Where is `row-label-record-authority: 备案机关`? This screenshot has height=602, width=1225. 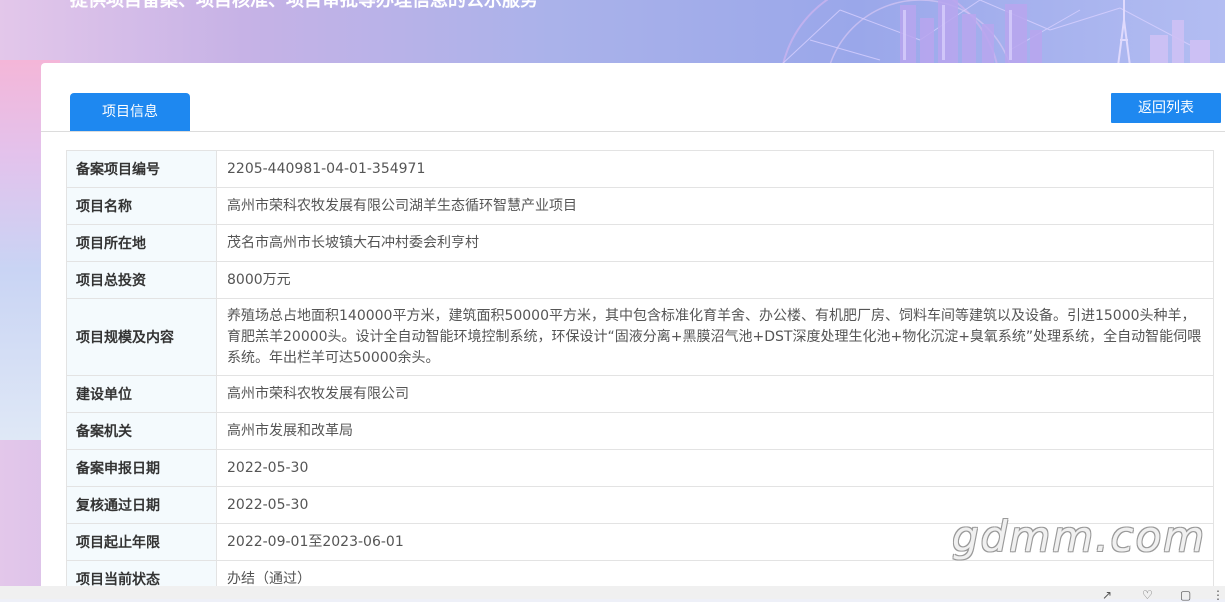
row-label-record-authority: 备案机关 is located at coordinates (141, 431).